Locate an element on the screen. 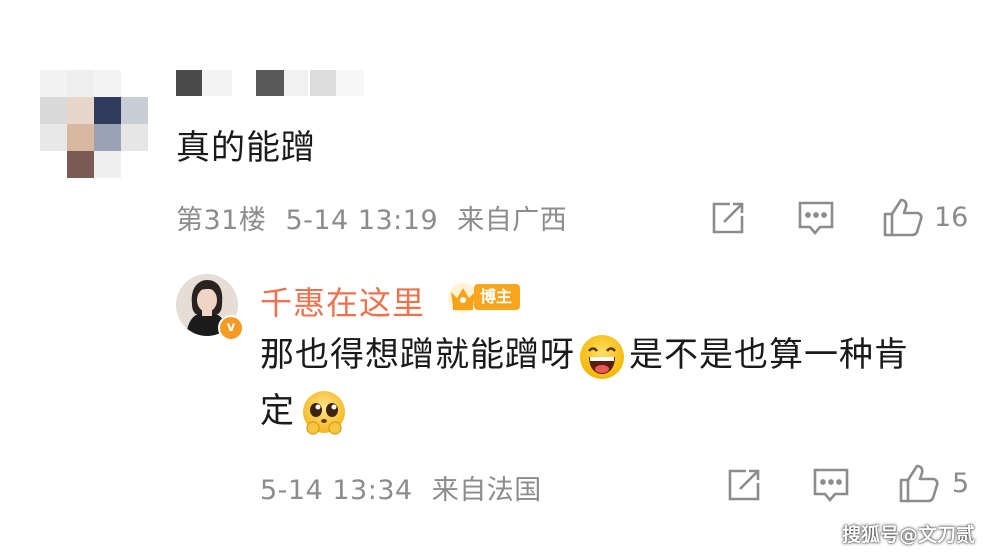 This screenshot has width=999, height=554. pleading-emoji-icon is located at coordinates (324, 413).